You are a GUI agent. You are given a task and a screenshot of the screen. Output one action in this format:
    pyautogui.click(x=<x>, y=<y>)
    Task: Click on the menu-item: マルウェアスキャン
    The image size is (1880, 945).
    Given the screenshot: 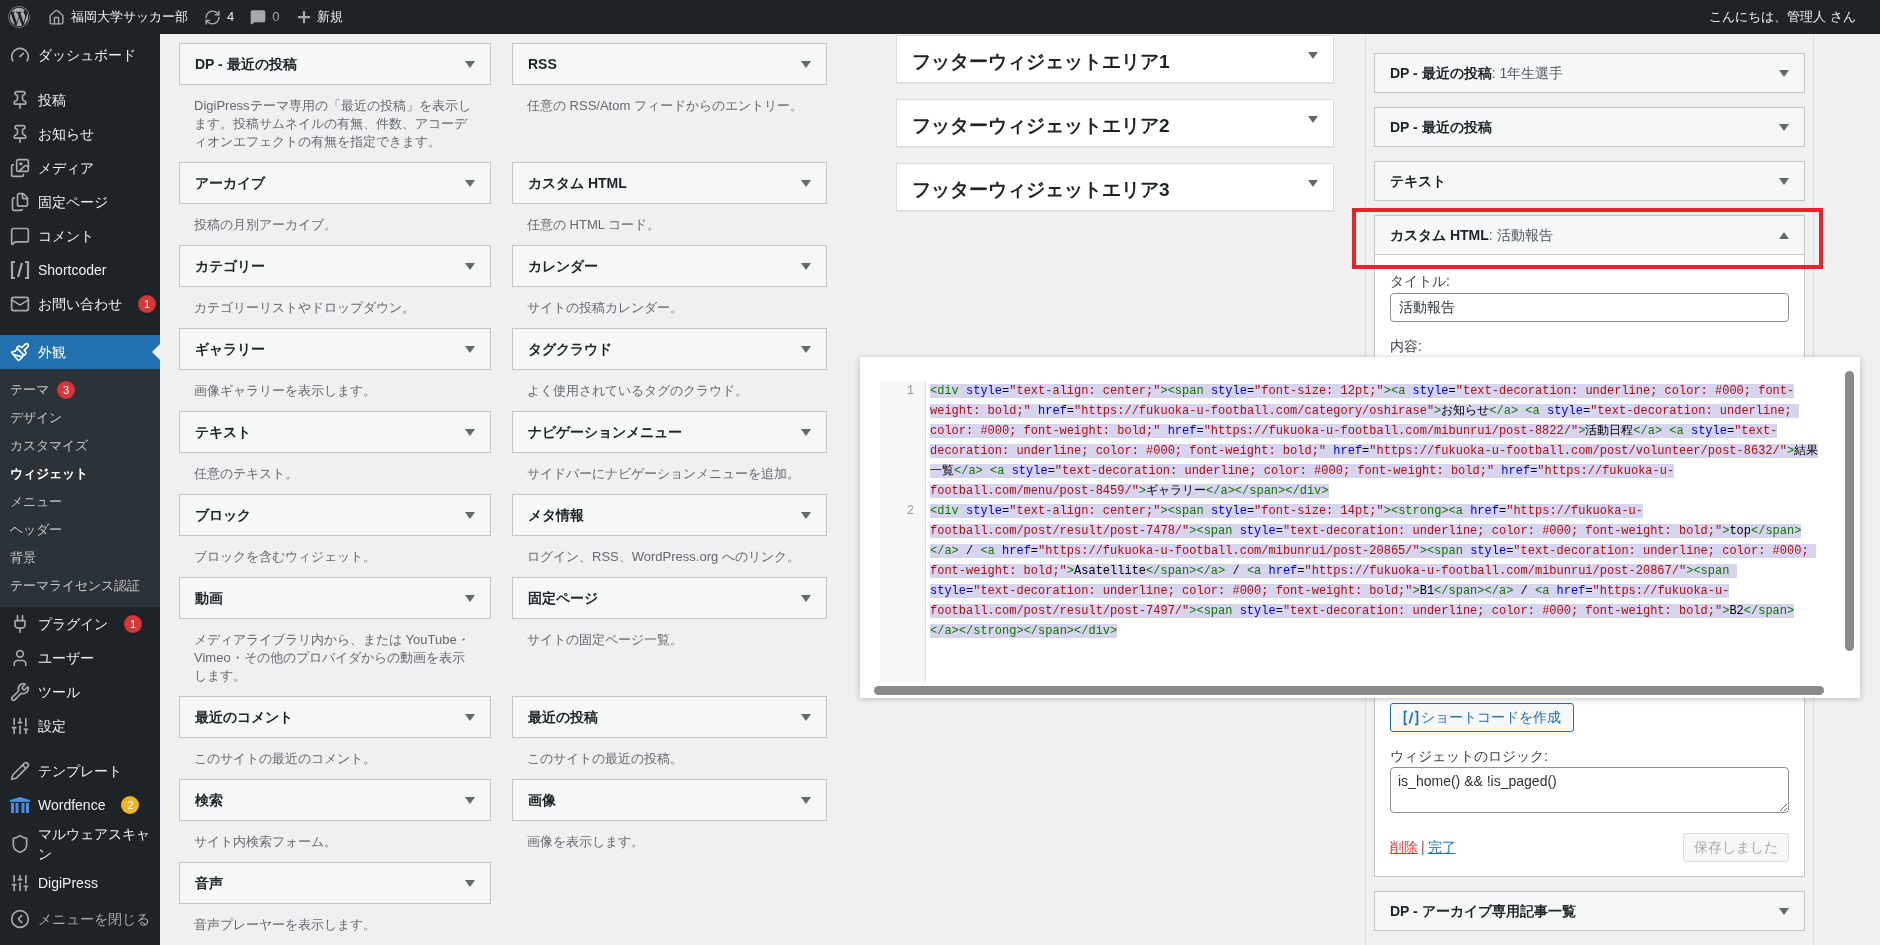 What is the action you would take?
    pyautogui.click(x=80, y=844)
    